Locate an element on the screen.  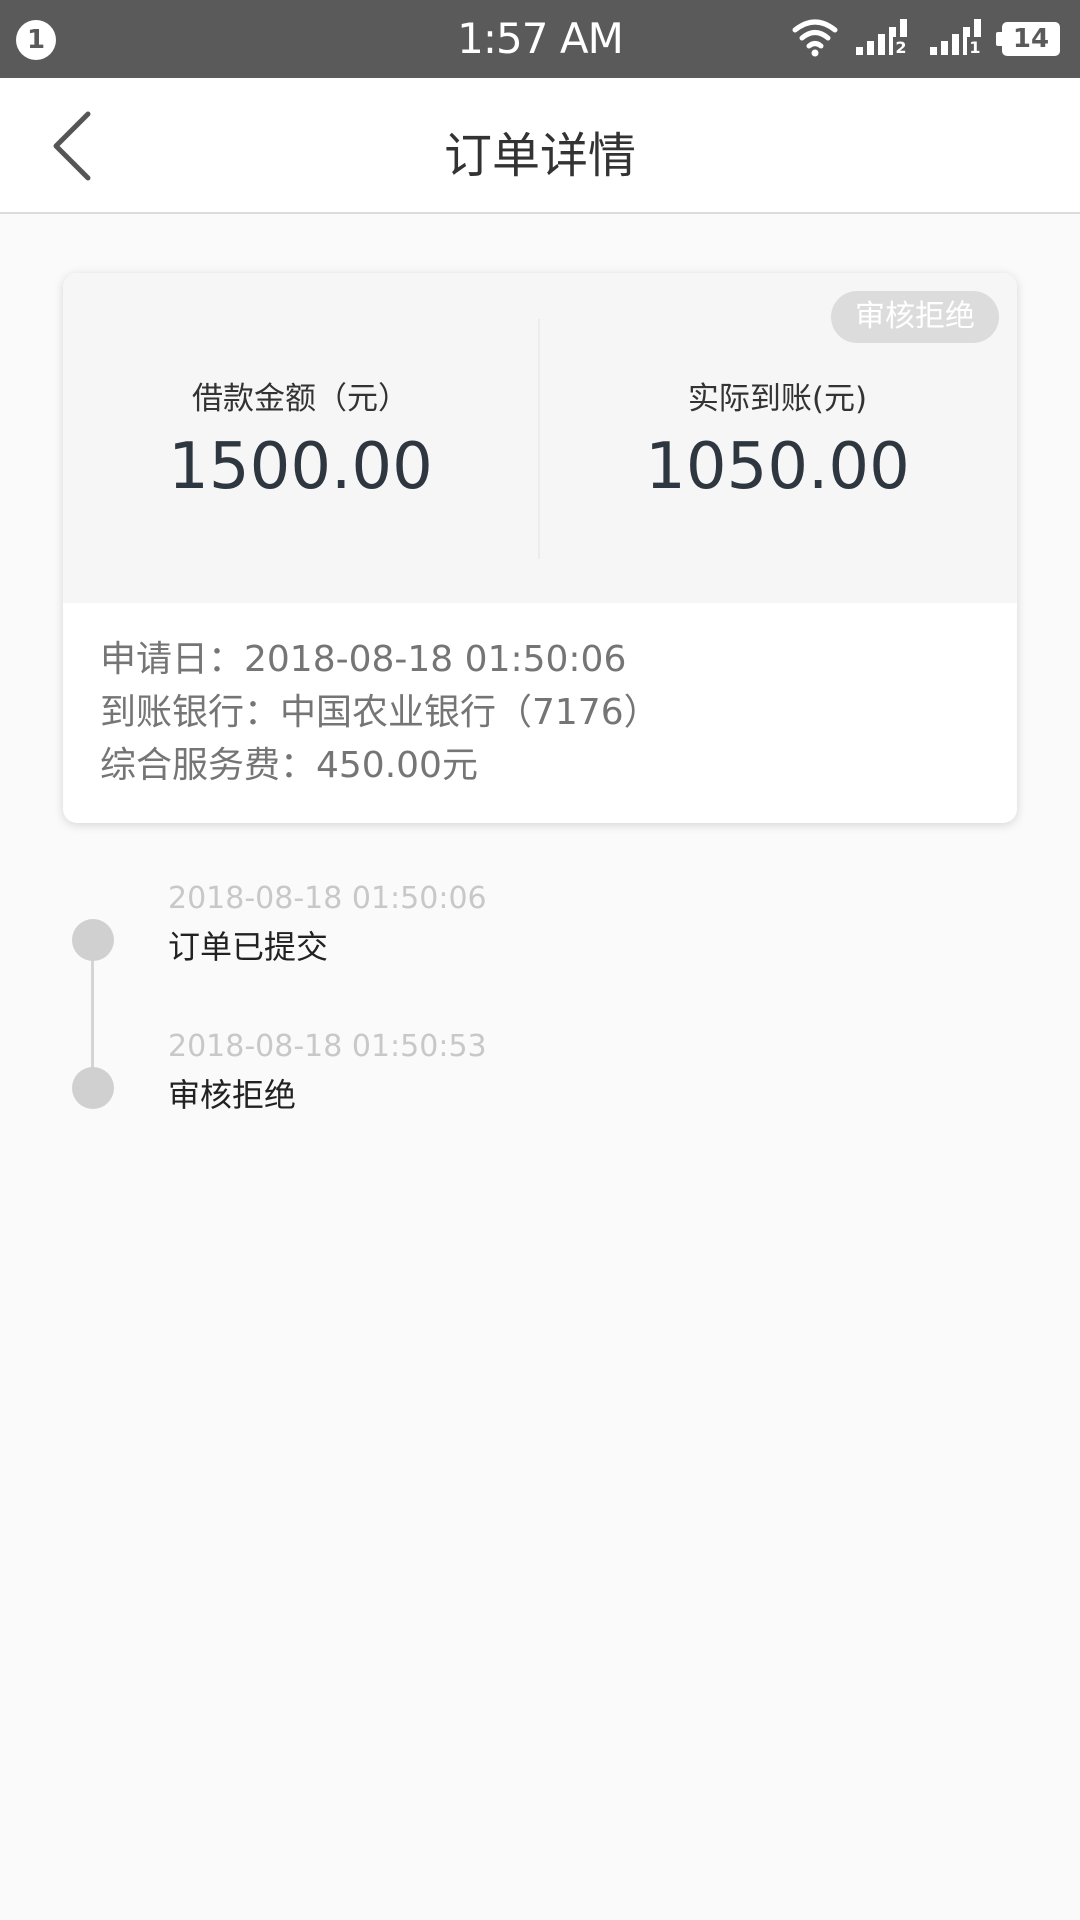
timeline-connector is located at coordinates (92, 1014).